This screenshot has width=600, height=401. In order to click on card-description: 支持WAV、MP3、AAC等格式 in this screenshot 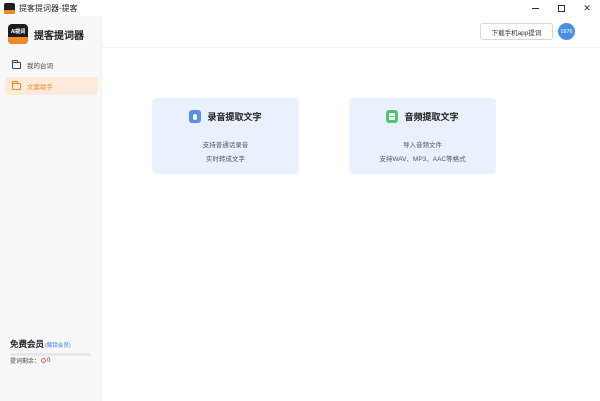, I will do `click(422, 159)`.